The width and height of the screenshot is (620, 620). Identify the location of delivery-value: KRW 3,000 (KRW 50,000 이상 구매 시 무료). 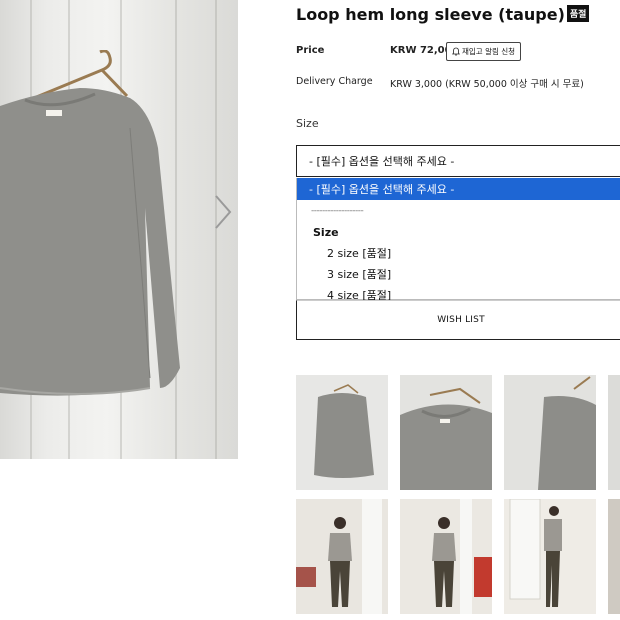
(487, 84).